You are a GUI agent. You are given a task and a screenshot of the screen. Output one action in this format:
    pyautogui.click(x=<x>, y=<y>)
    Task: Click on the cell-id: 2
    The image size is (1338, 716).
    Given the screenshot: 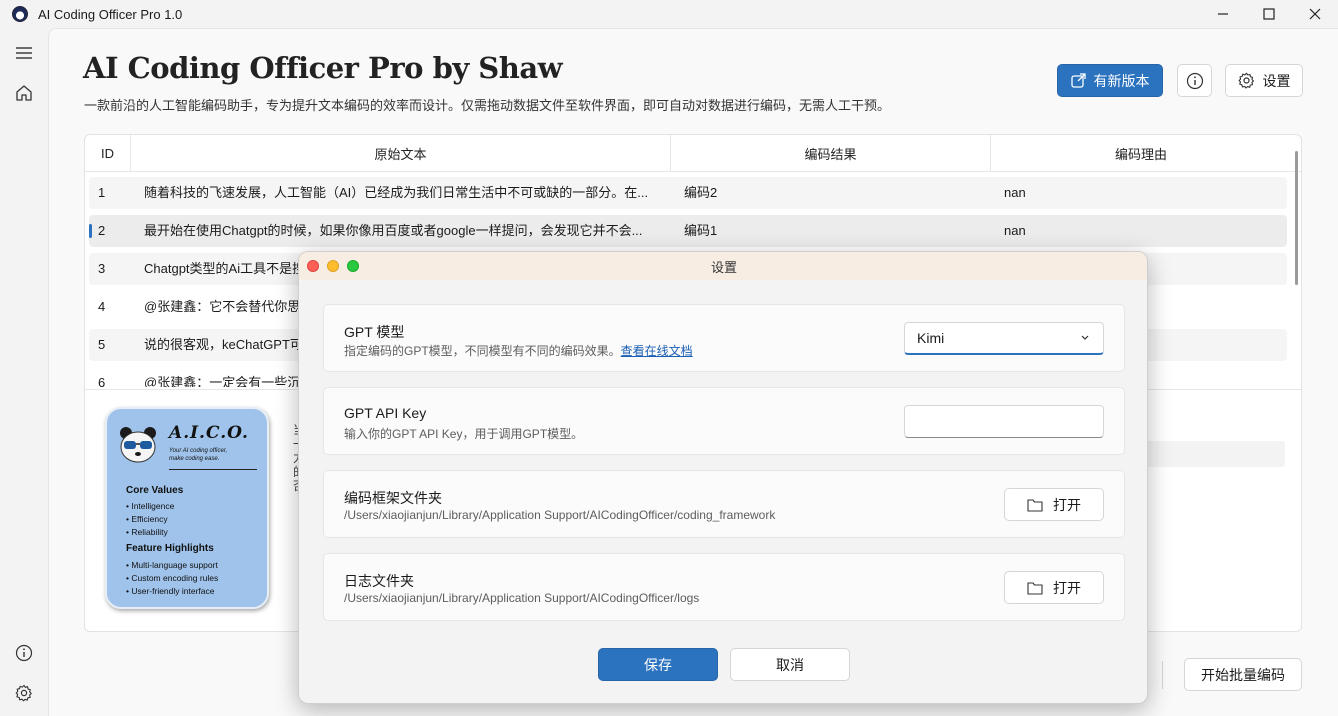 What is the action you would take?
    pyautogui.click(x=102, y=230)
    